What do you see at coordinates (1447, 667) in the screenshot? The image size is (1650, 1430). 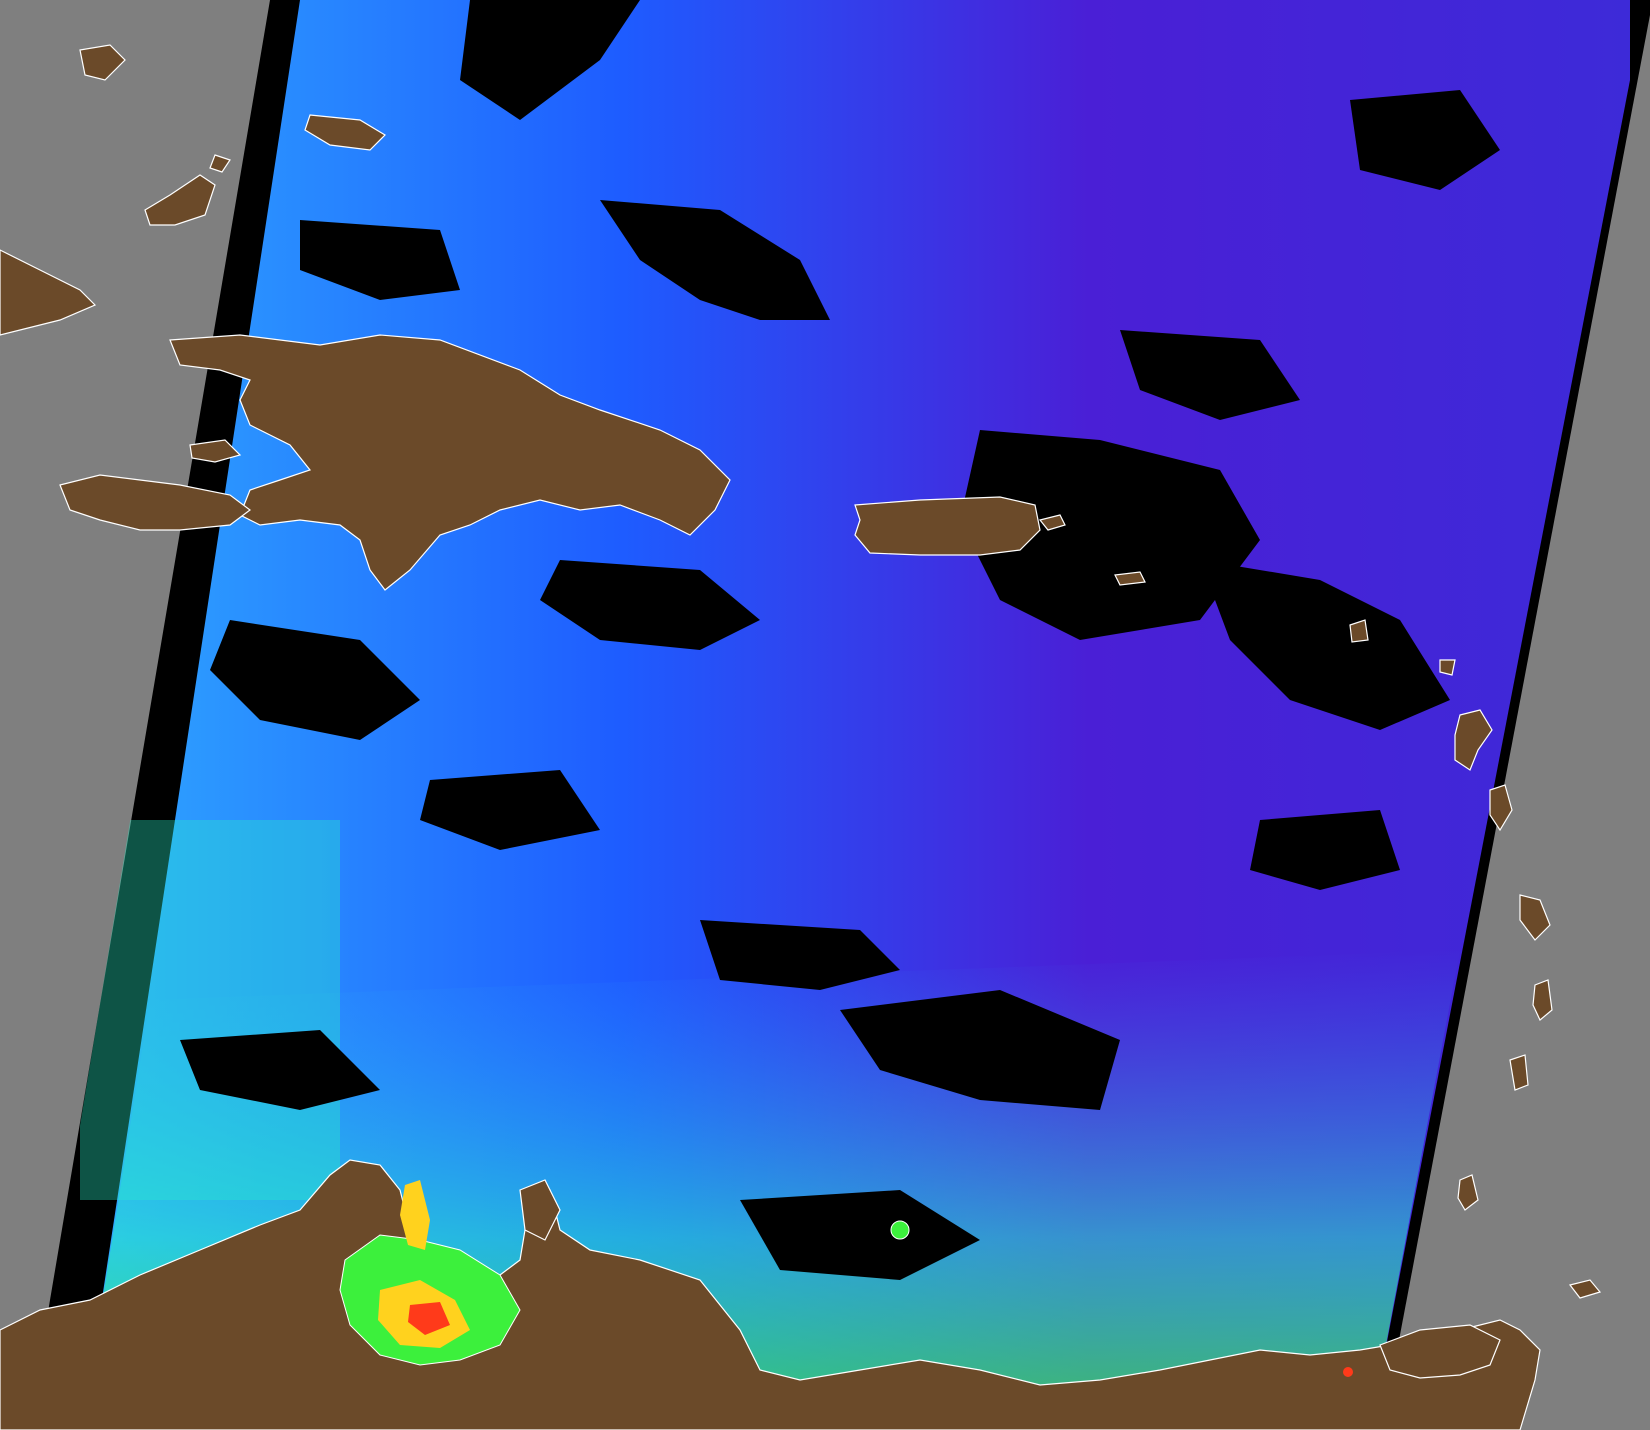 I see `small-island-ne2` at bounding box center [1447, 667].